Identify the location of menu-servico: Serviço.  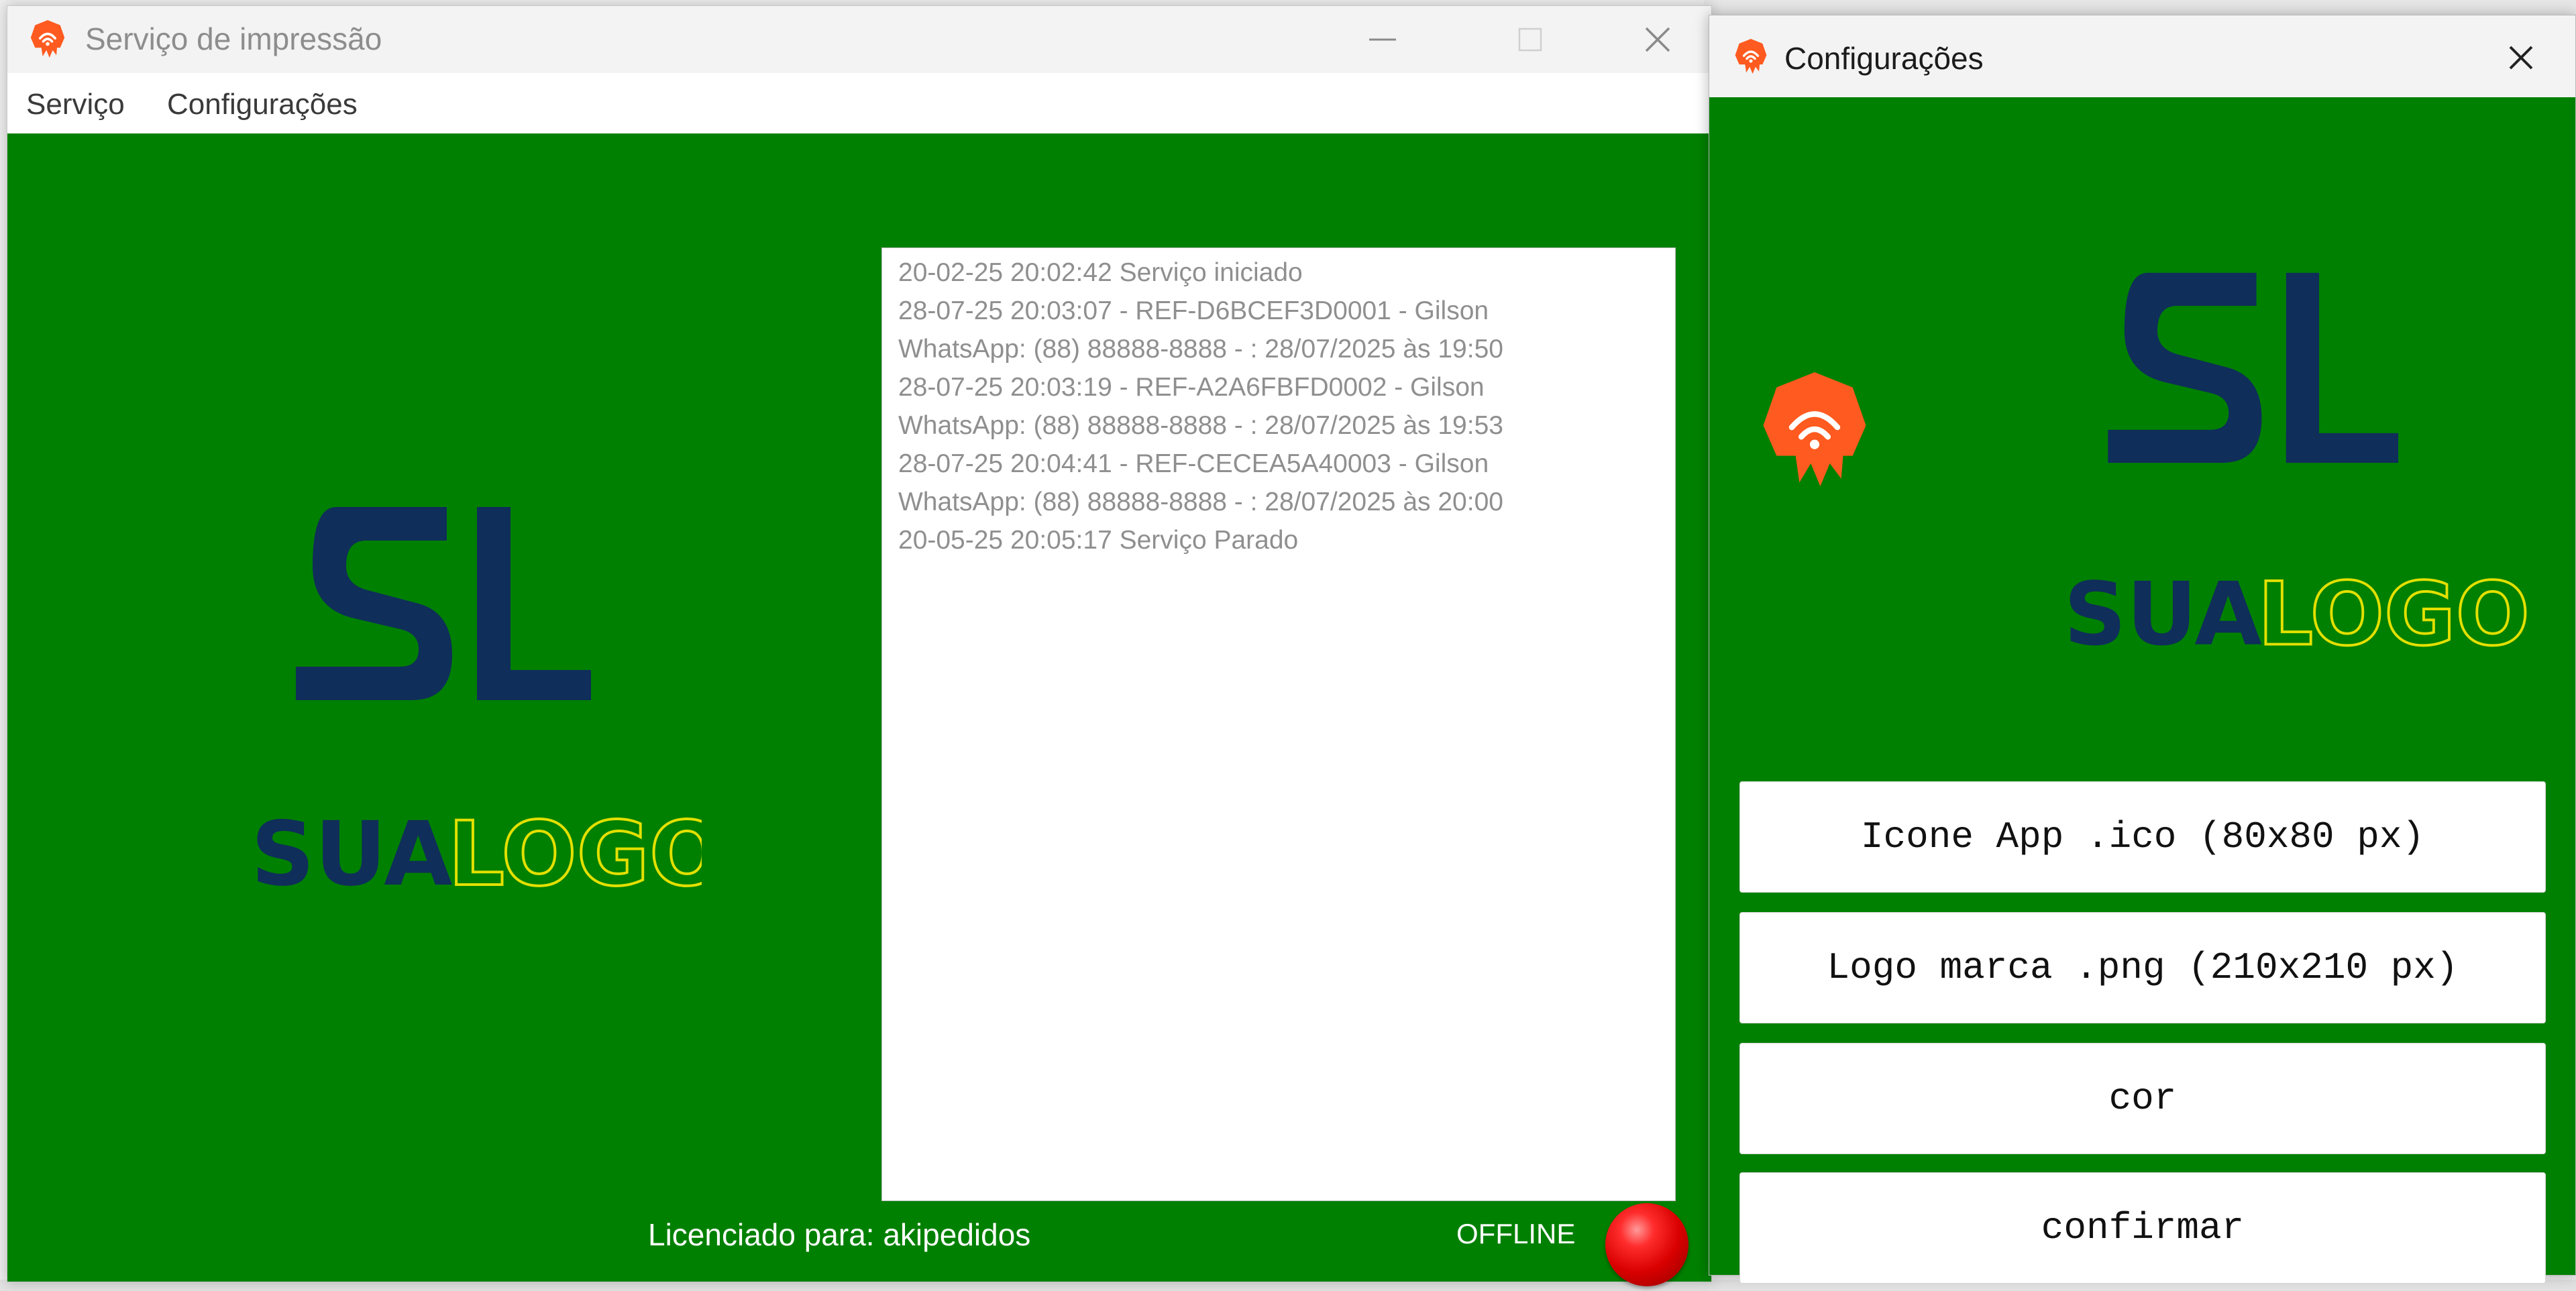
(75, 104).